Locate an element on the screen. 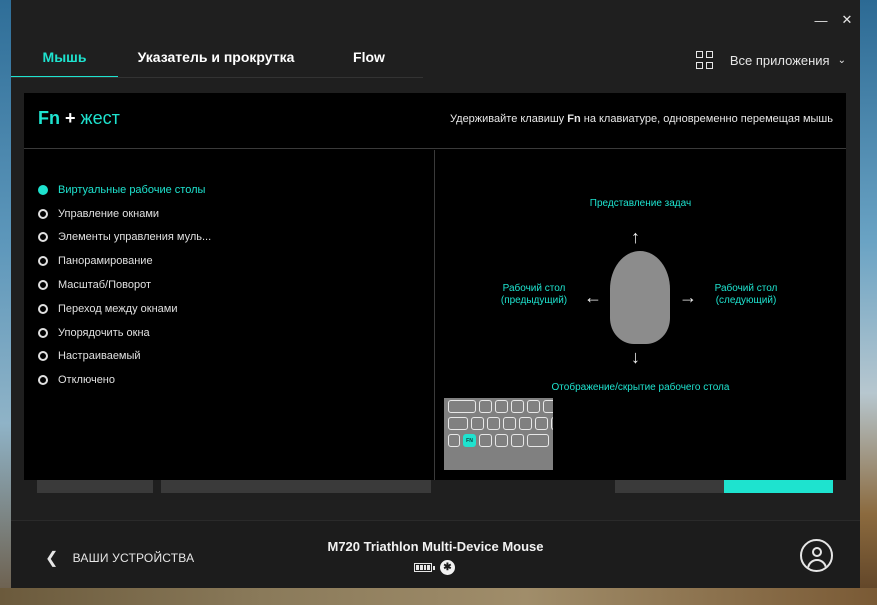 This screenshot has height=605, width=877. fn-key-icon: FN is located at coordinates (469, 440).